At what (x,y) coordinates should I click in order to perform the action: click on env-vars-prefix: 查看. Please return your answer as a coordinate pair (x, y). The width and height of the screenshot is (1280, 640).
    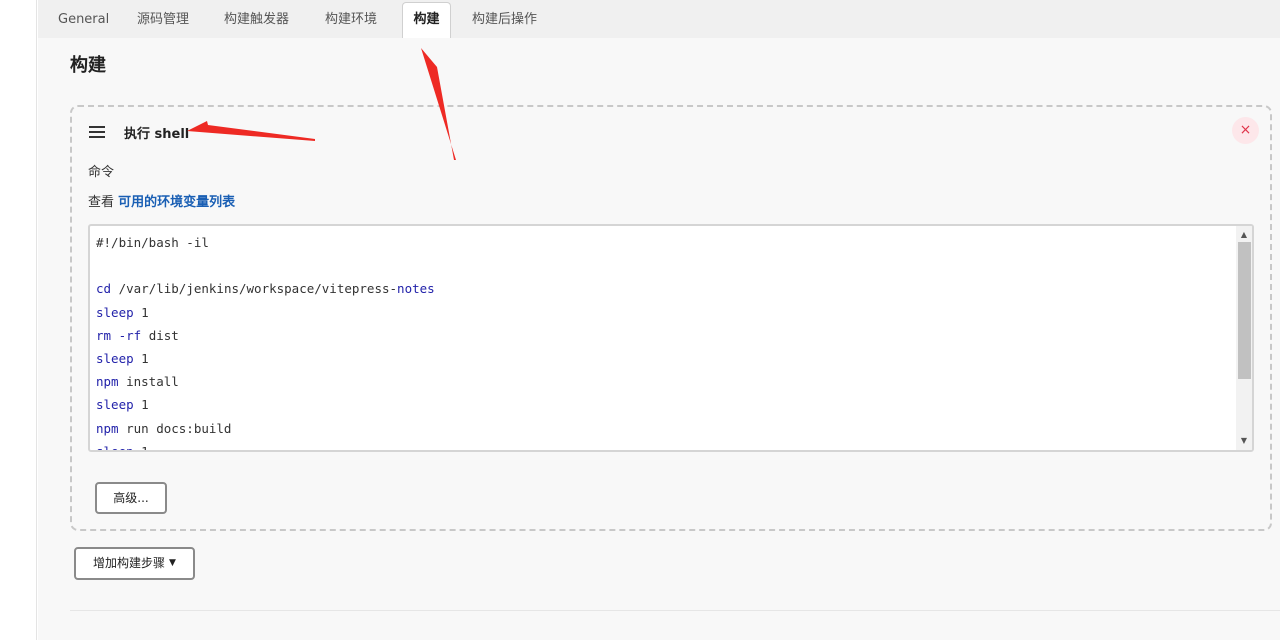
    Looking at the image, I should click on (101, 202).